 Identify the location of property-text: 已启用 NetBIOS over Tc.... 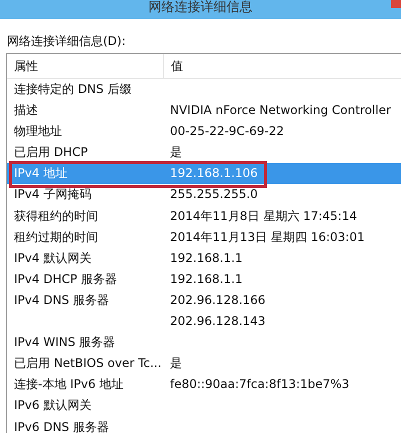
(88, 363).